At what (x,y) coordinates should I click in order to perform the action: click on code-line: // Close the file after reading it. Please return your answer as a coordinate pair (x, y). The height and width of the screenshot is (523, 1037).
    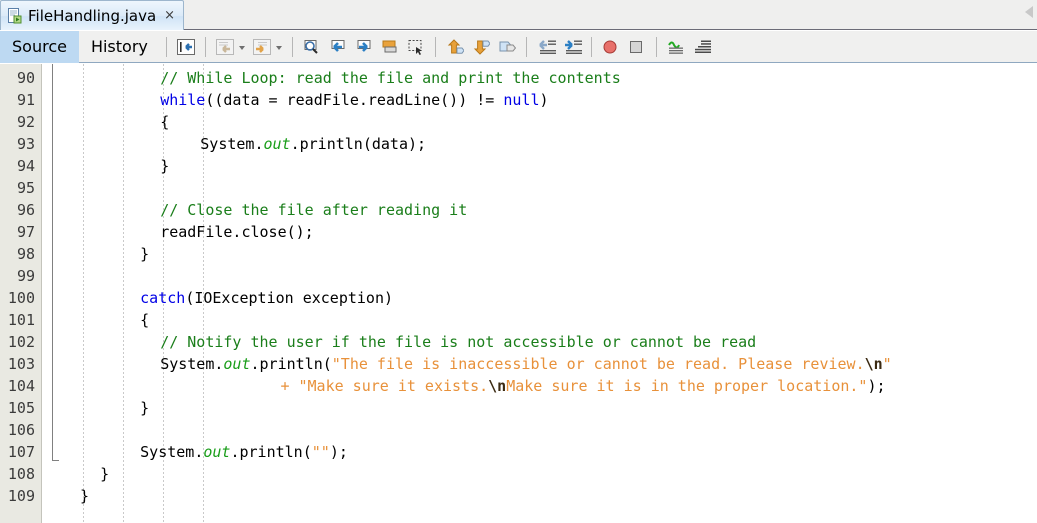
    Looking at the image, I should click on (313, 210).